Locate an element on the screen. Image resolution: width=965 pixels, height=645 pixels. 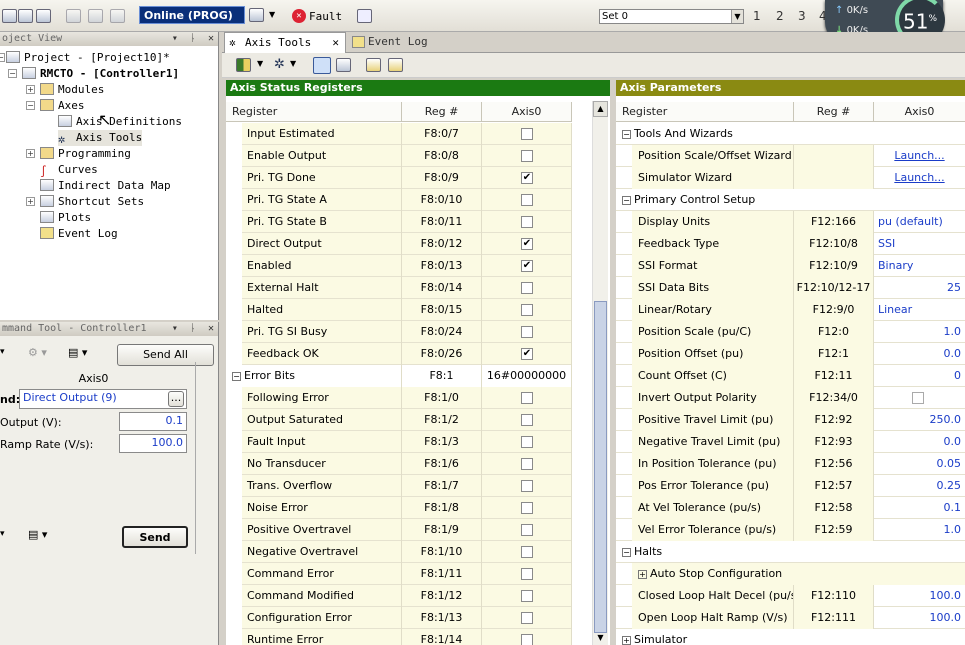
status-row: No Transducer F8:1/6 is located at coordinates (399, 464).